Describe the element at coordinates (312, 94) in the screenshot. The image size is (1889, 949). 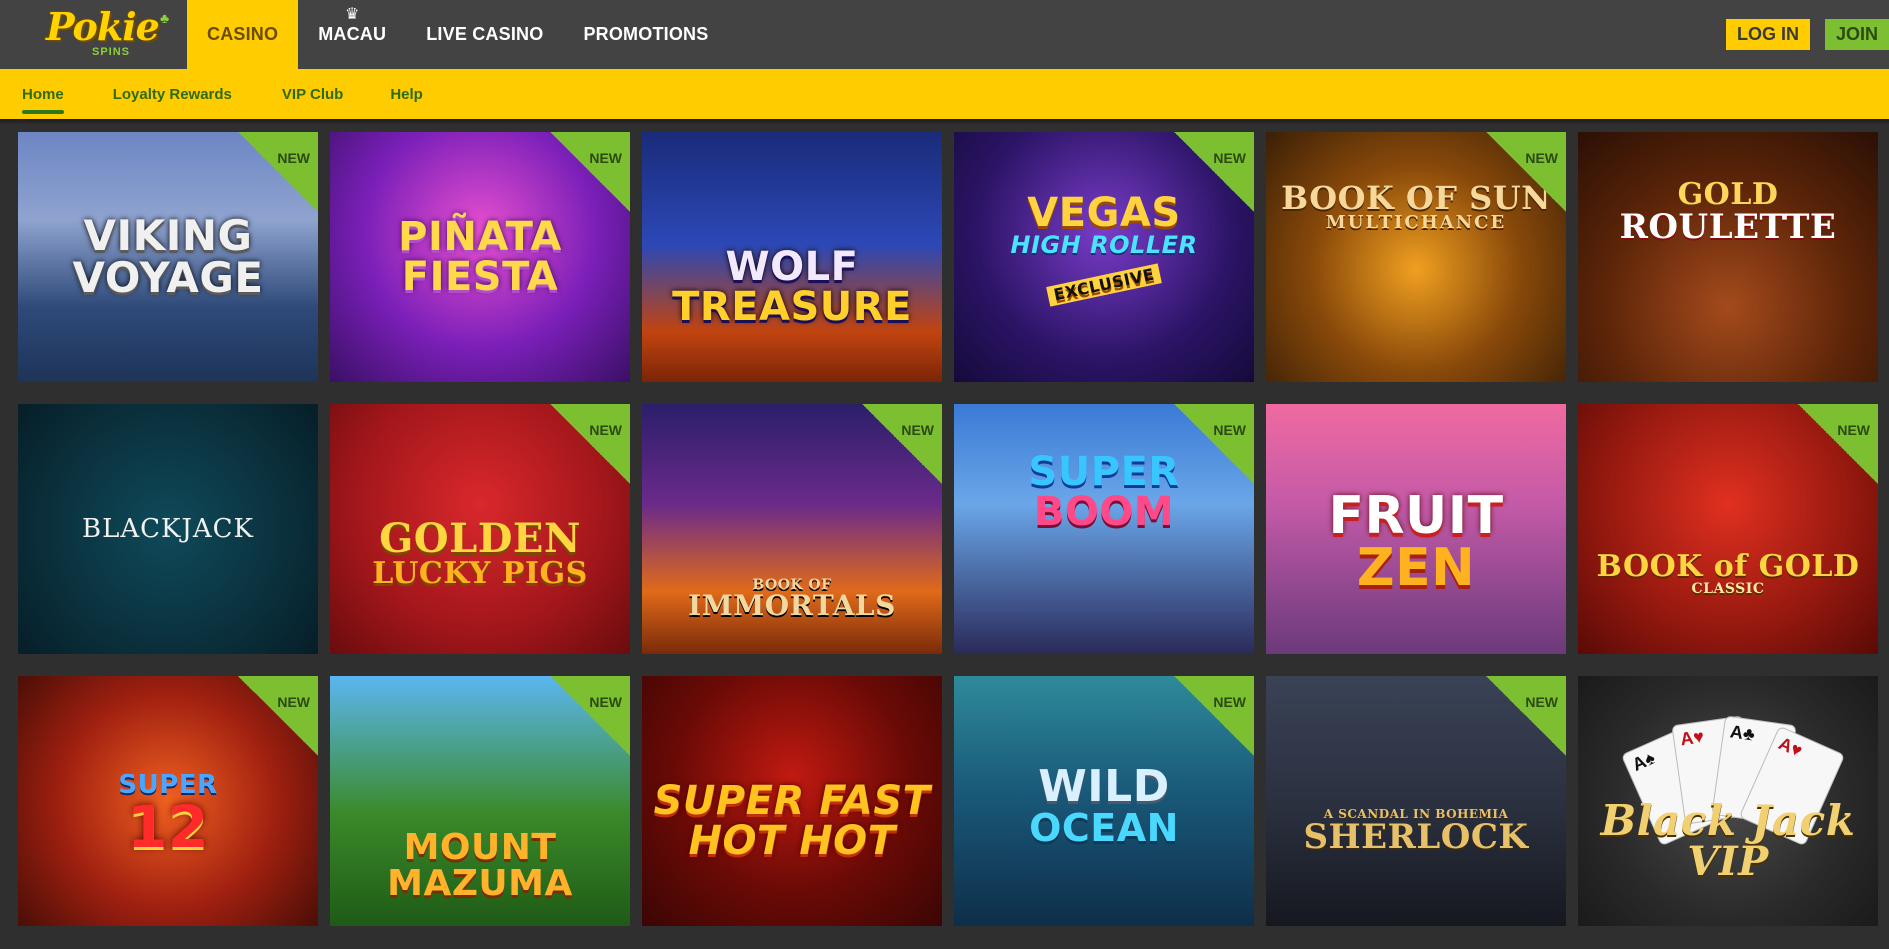
I see `subnav-vip-club: VIP Club` at that location.